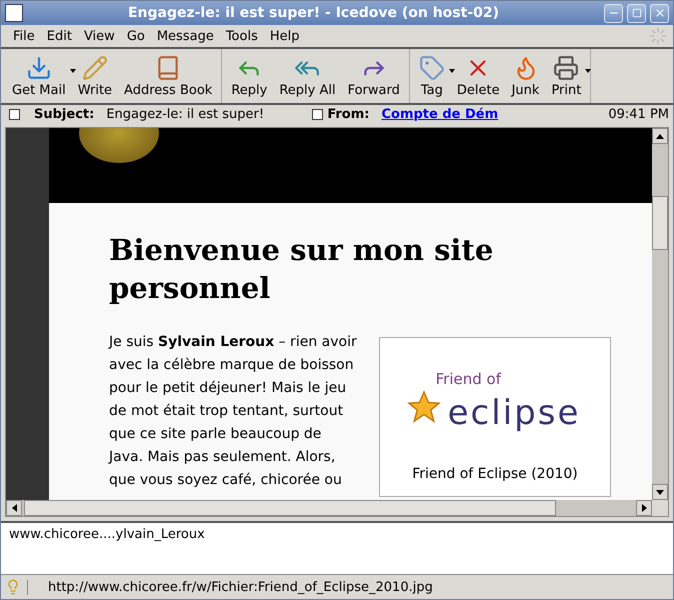  I want to click on pencil-icon, so click(95, 68).